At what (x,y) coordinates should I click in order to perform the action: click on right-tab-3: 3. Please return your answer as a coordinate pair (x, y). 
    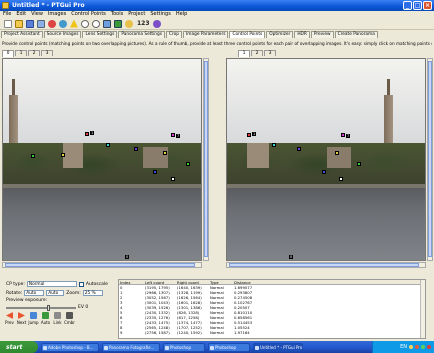
    Looking at the image, I should click on (270, 53).